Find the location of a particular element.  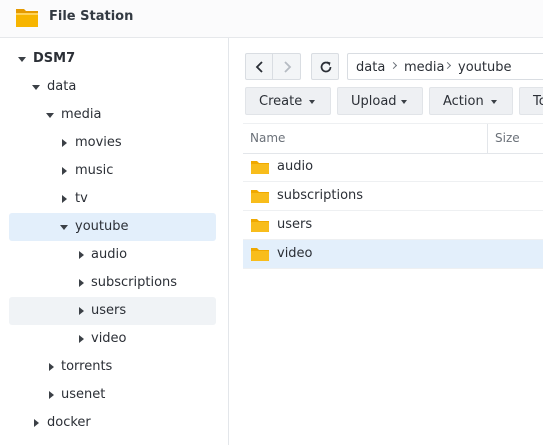

breadcrumb-media: media is located at coordinates (424, 67).